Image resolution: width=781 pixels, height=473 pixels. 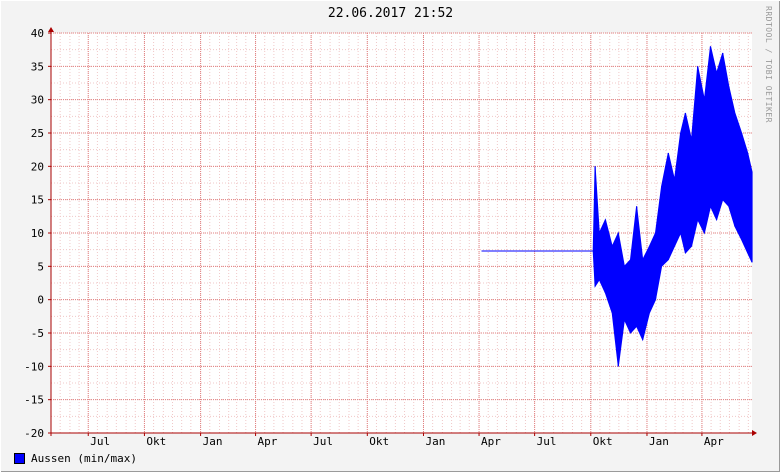 I want to click on legend: Aussen (min/max), so click(x=75, y=458).